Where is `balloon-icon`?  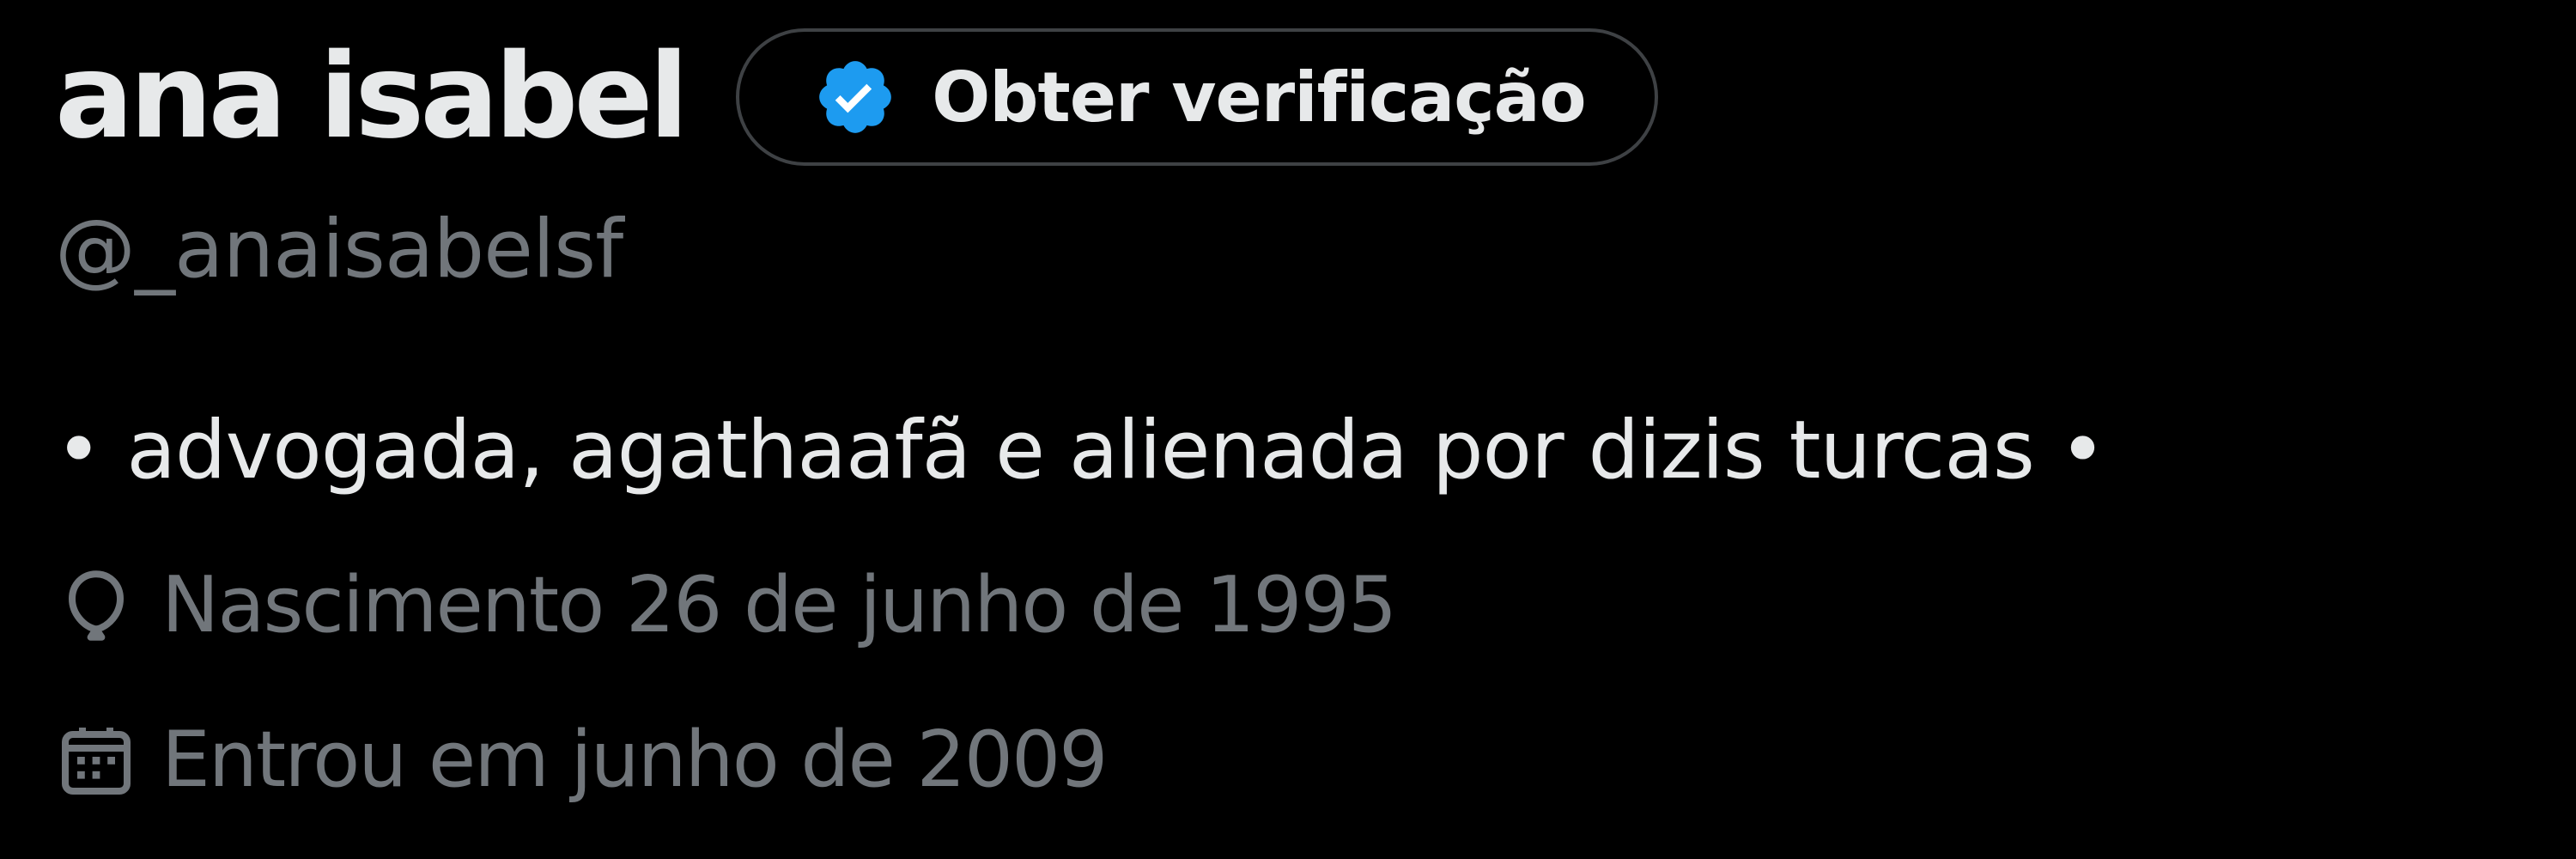 balloon-icon is located at coordinates (96, 605).